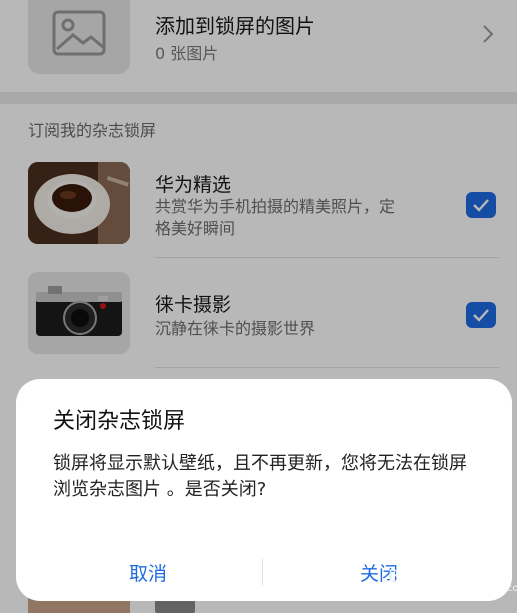 The height and width of the screenshot is (613, 517). What do you see at coordinates (476, 588) in the screenshot?
I see `watermark-url: jingyan.baidu.com` at bounding box center [476, 588].